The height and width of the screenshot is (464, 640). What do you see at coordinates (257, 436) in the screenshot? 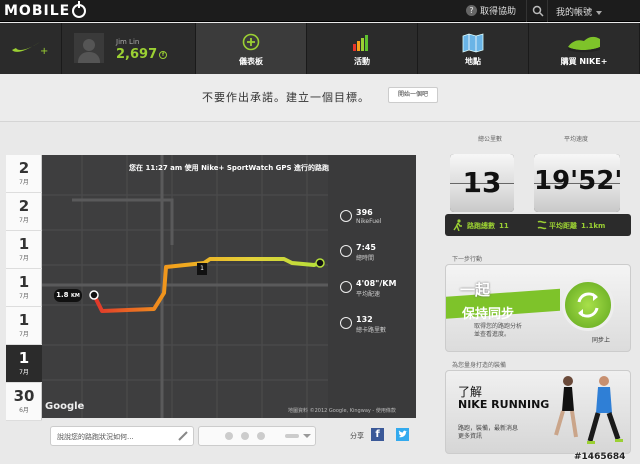
I see `run-tag-toolbar` at bounding box center [257, 436].